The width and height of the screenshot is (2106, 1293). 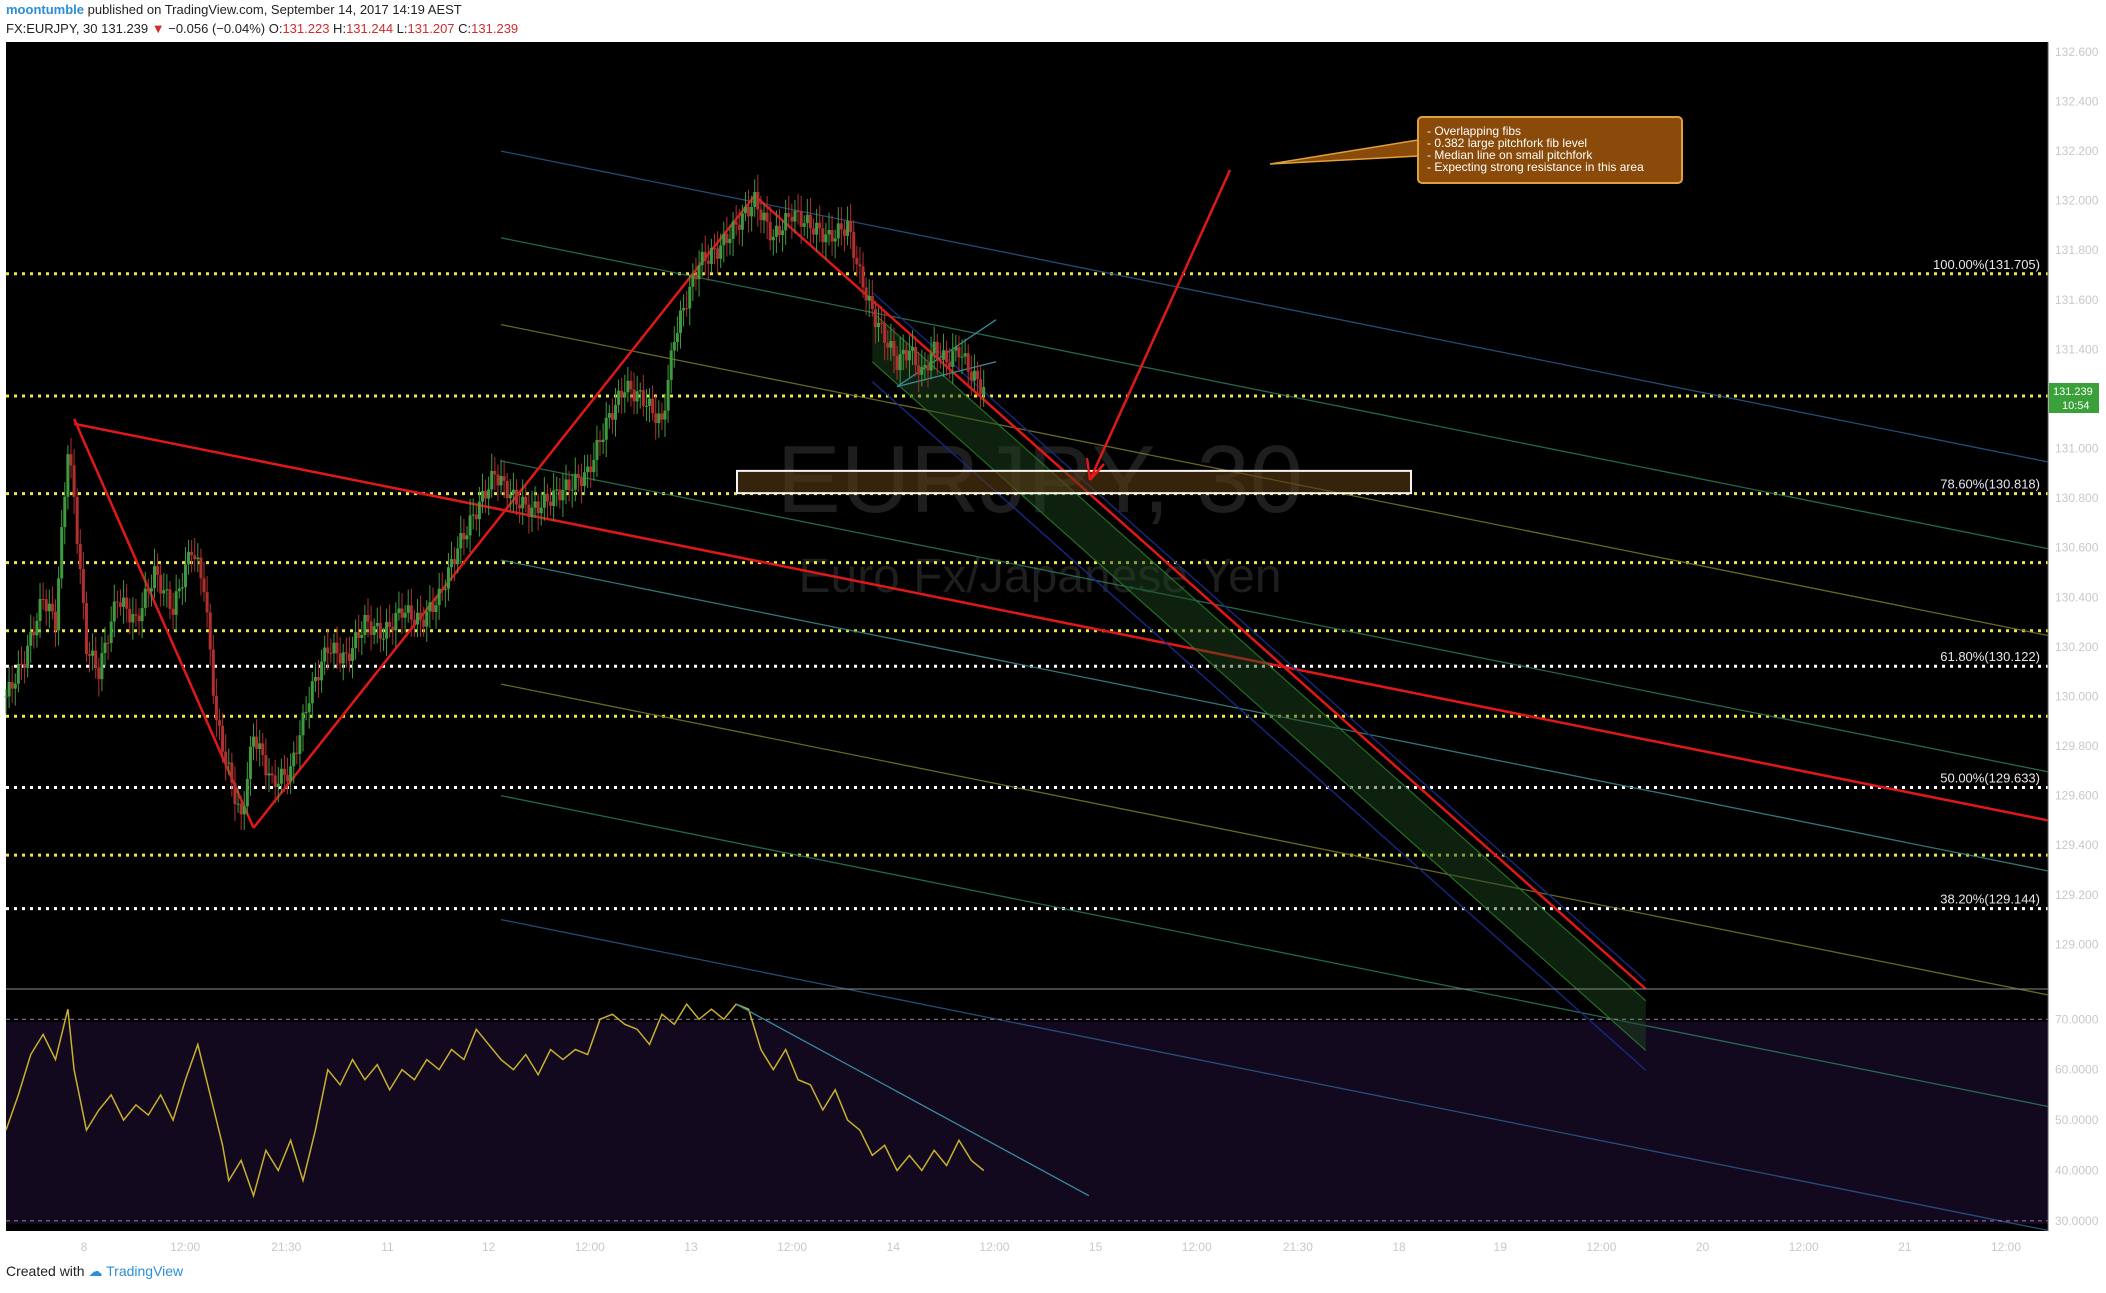 What do you see at coordinates (431, 28) in the screenshot?
I see `low-value: 131.207` at bounding box center [431, 28].